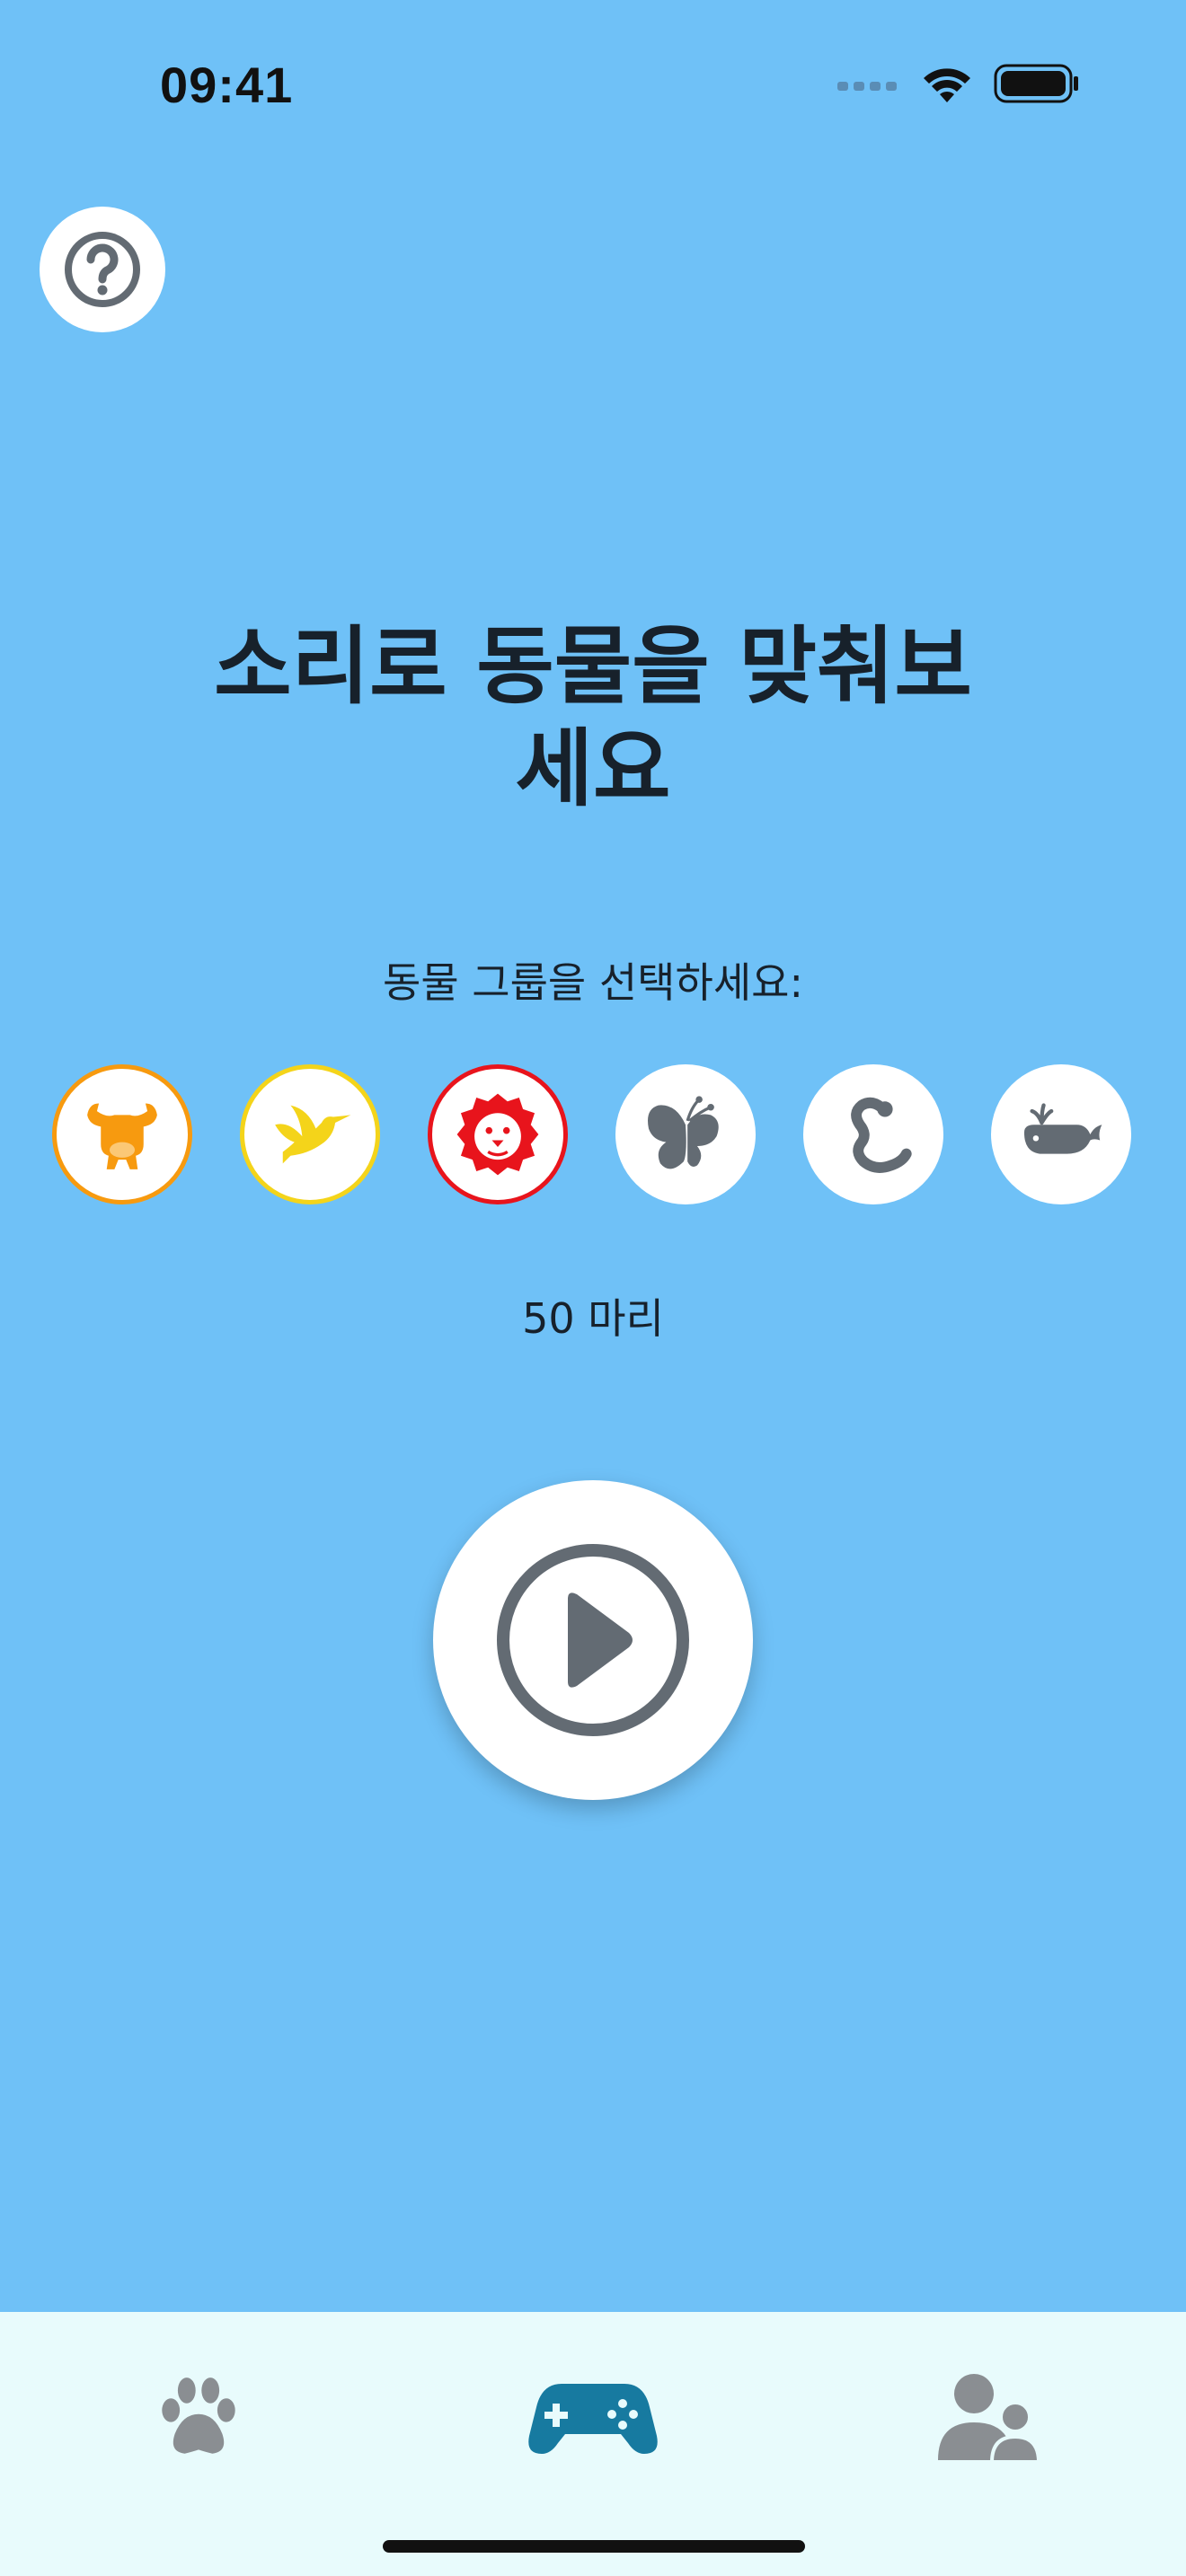  What do you see at coordinates (1036, 83) in the screenshot?
I see `battery-icon` at bounding box center [1036, 83].